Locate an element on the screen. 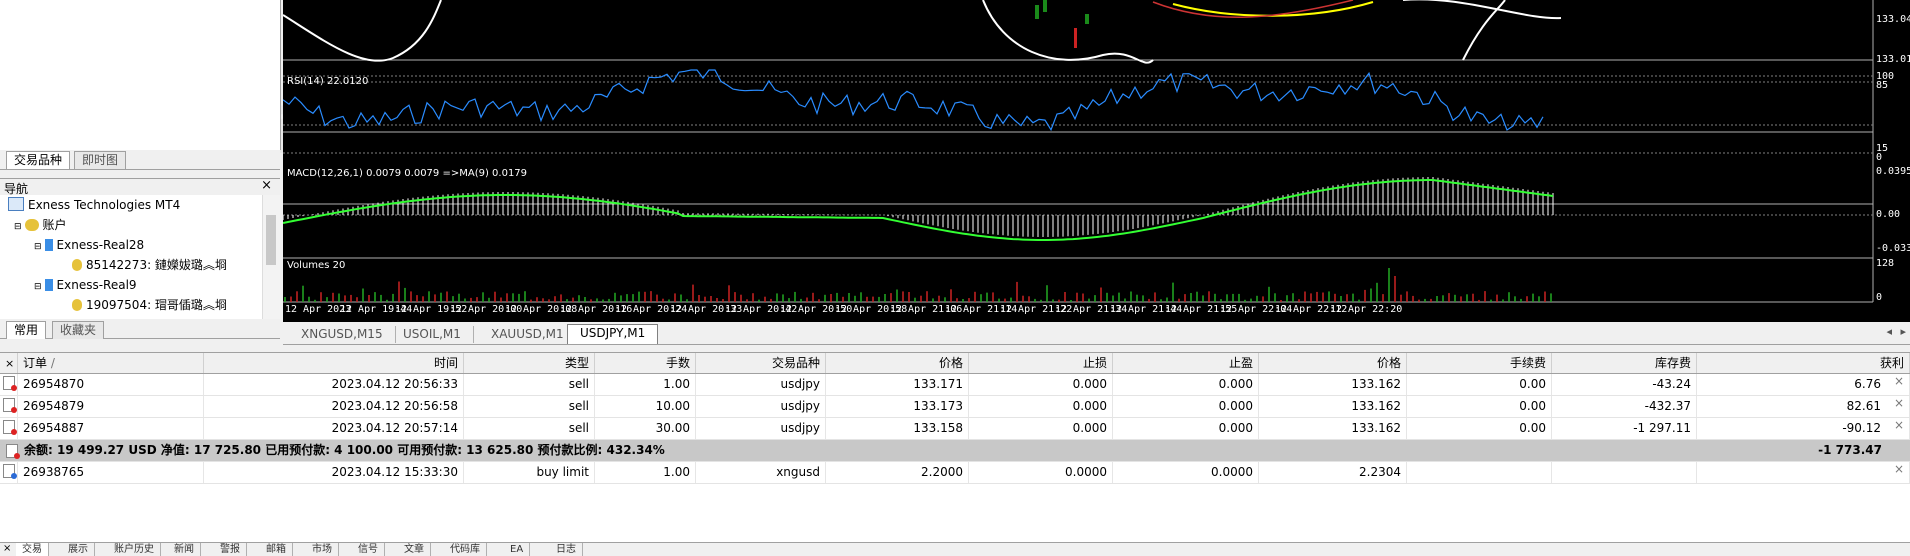 The width and height of the screenshot is (1910, 556). cell-lots: 30.00 is located at coordinates (645, 428).